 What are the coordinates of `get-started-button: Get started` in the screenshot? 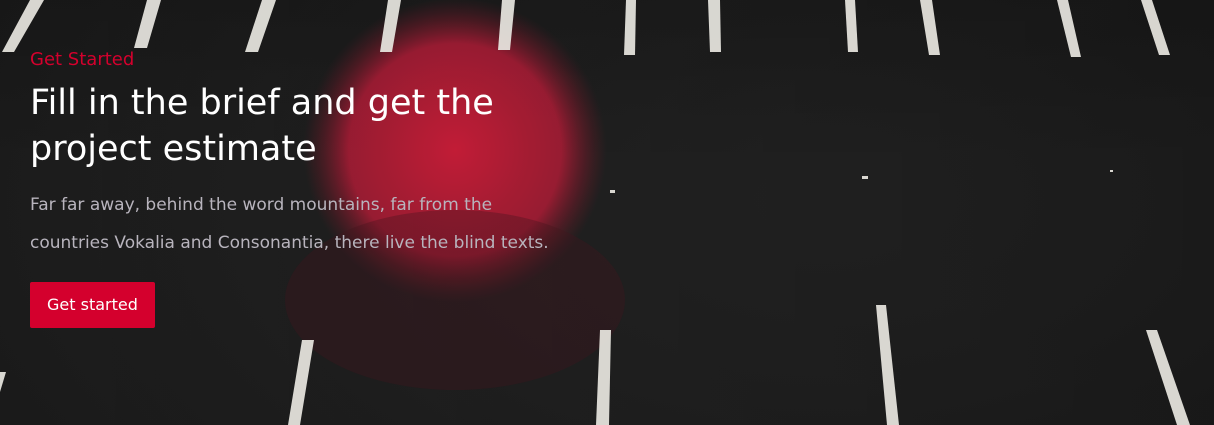 It's located at (92, 305).